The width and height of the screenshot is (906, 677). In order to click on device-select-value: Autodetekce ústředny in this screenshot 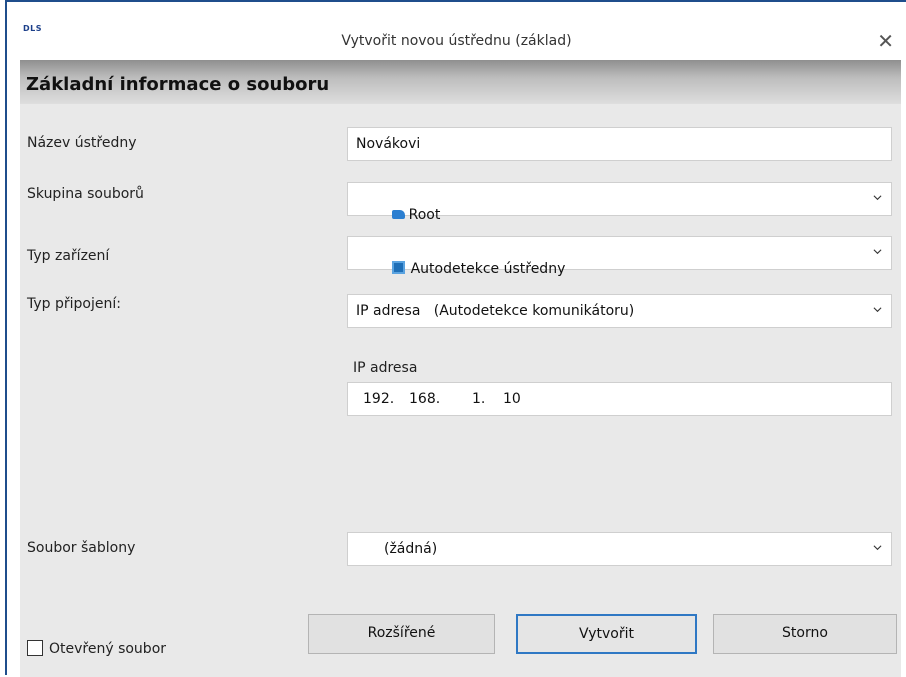, I will do `click(488, 269)`.